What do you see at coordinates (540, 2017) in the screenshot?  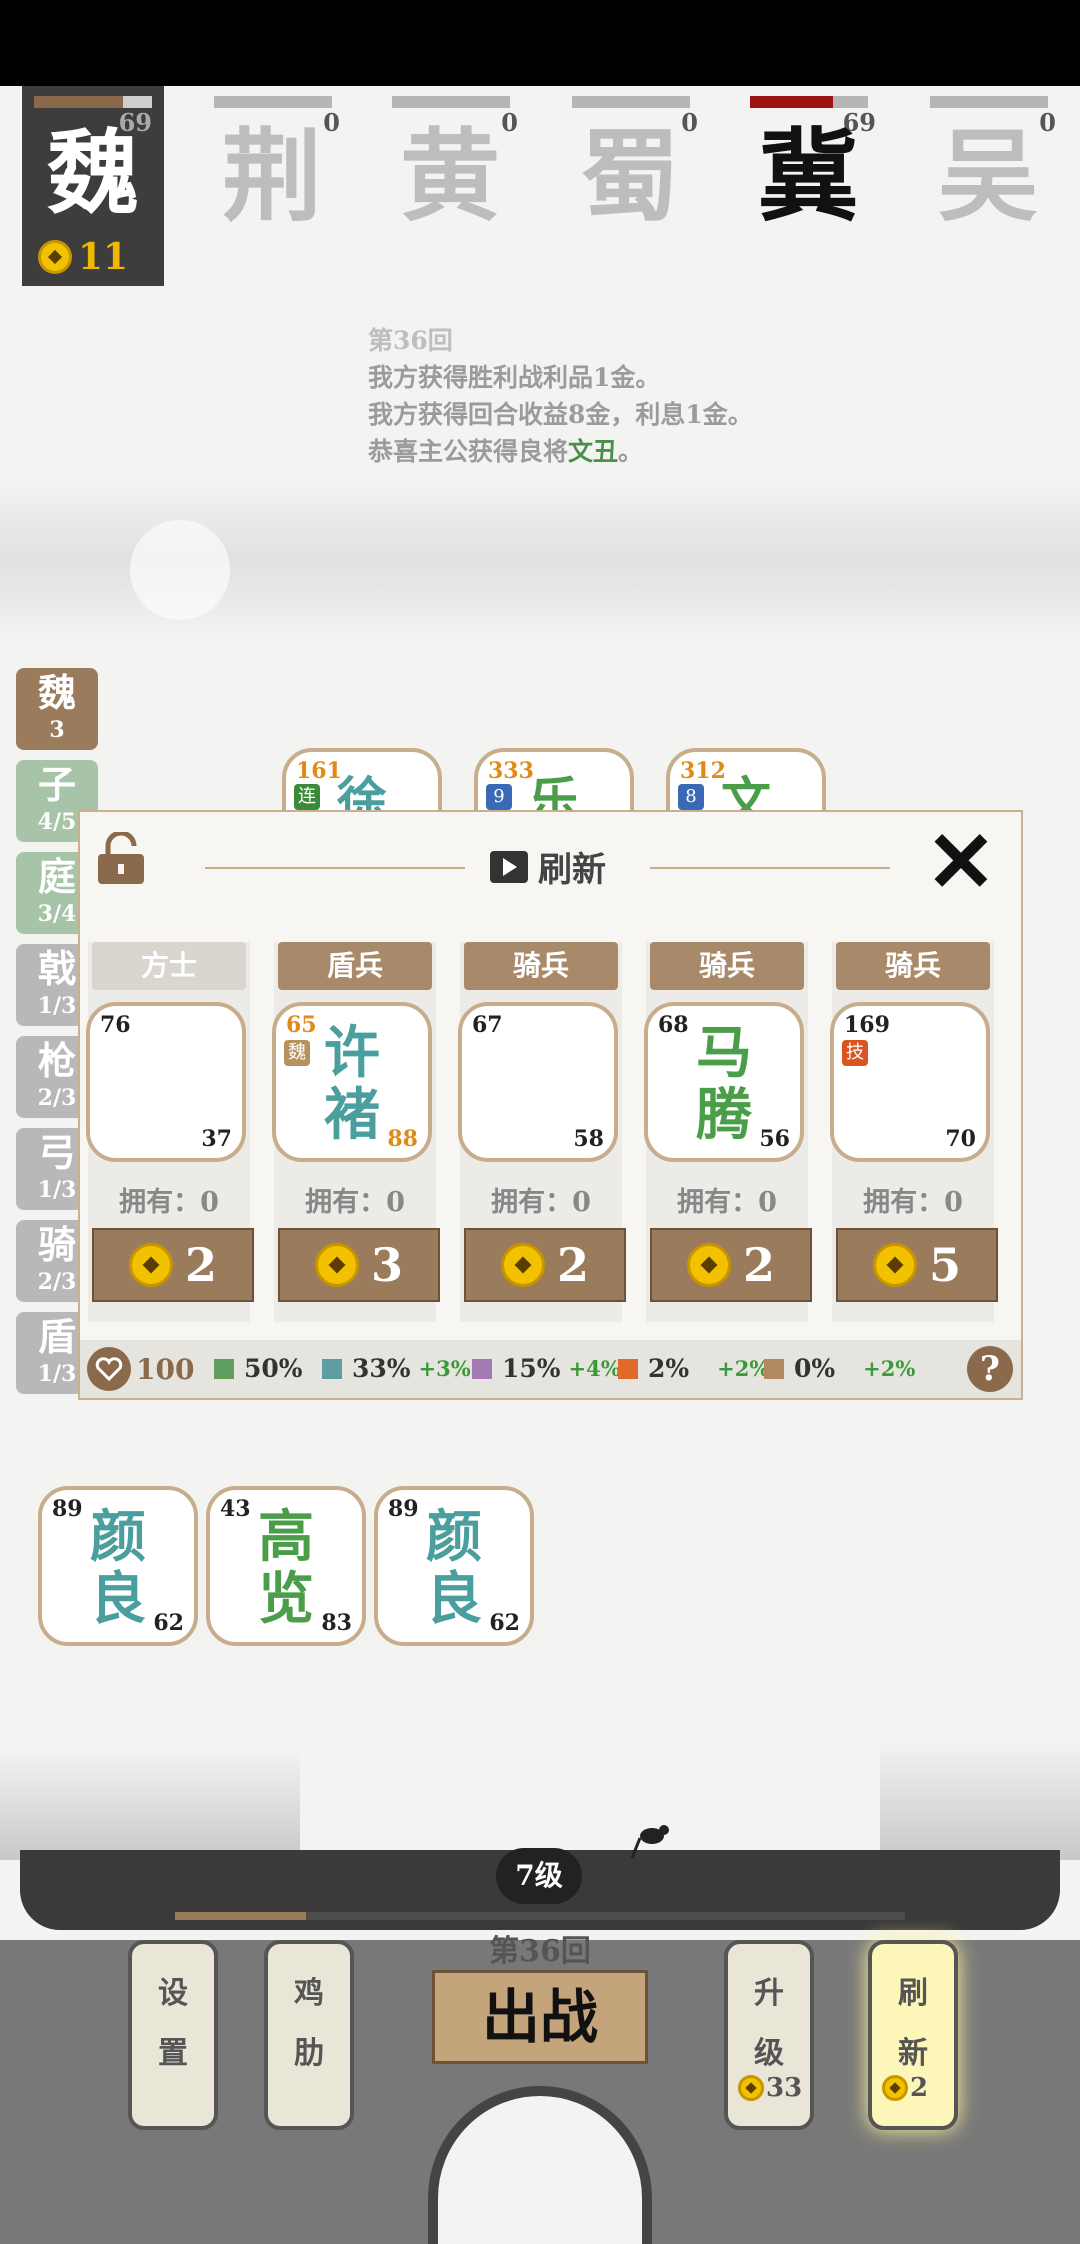 I see `battle-button: 出战` at bounding box center [540, 2017].